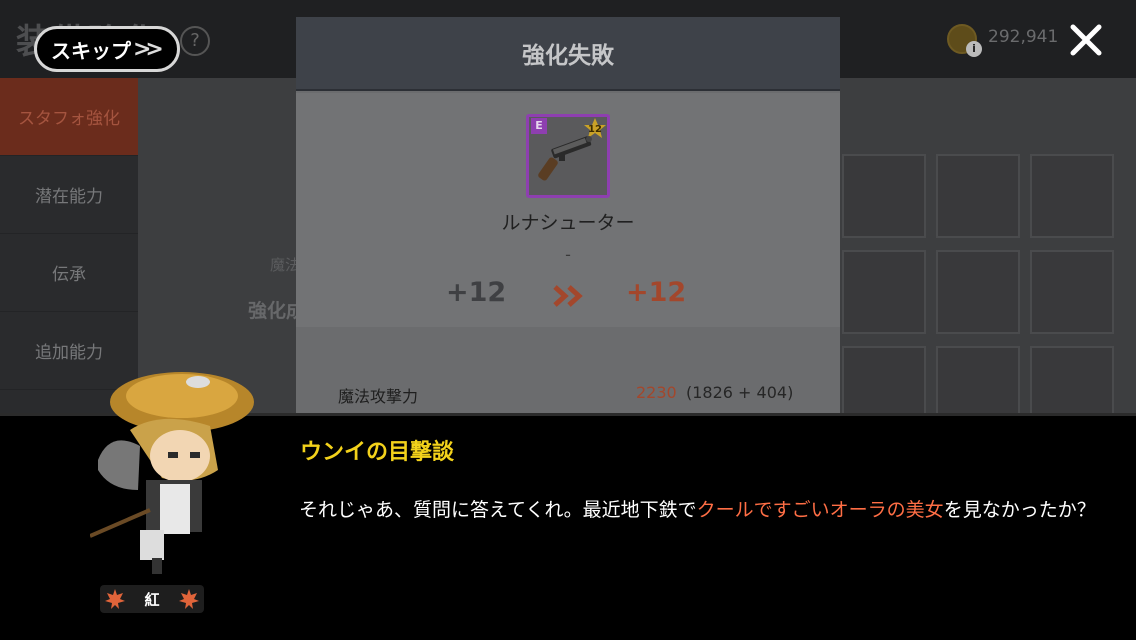  What do you see at coordinates (69, 195) in the screenshot?
I see `sidebar-item-potential: 潜在能力` at bounding box center [69, 195].